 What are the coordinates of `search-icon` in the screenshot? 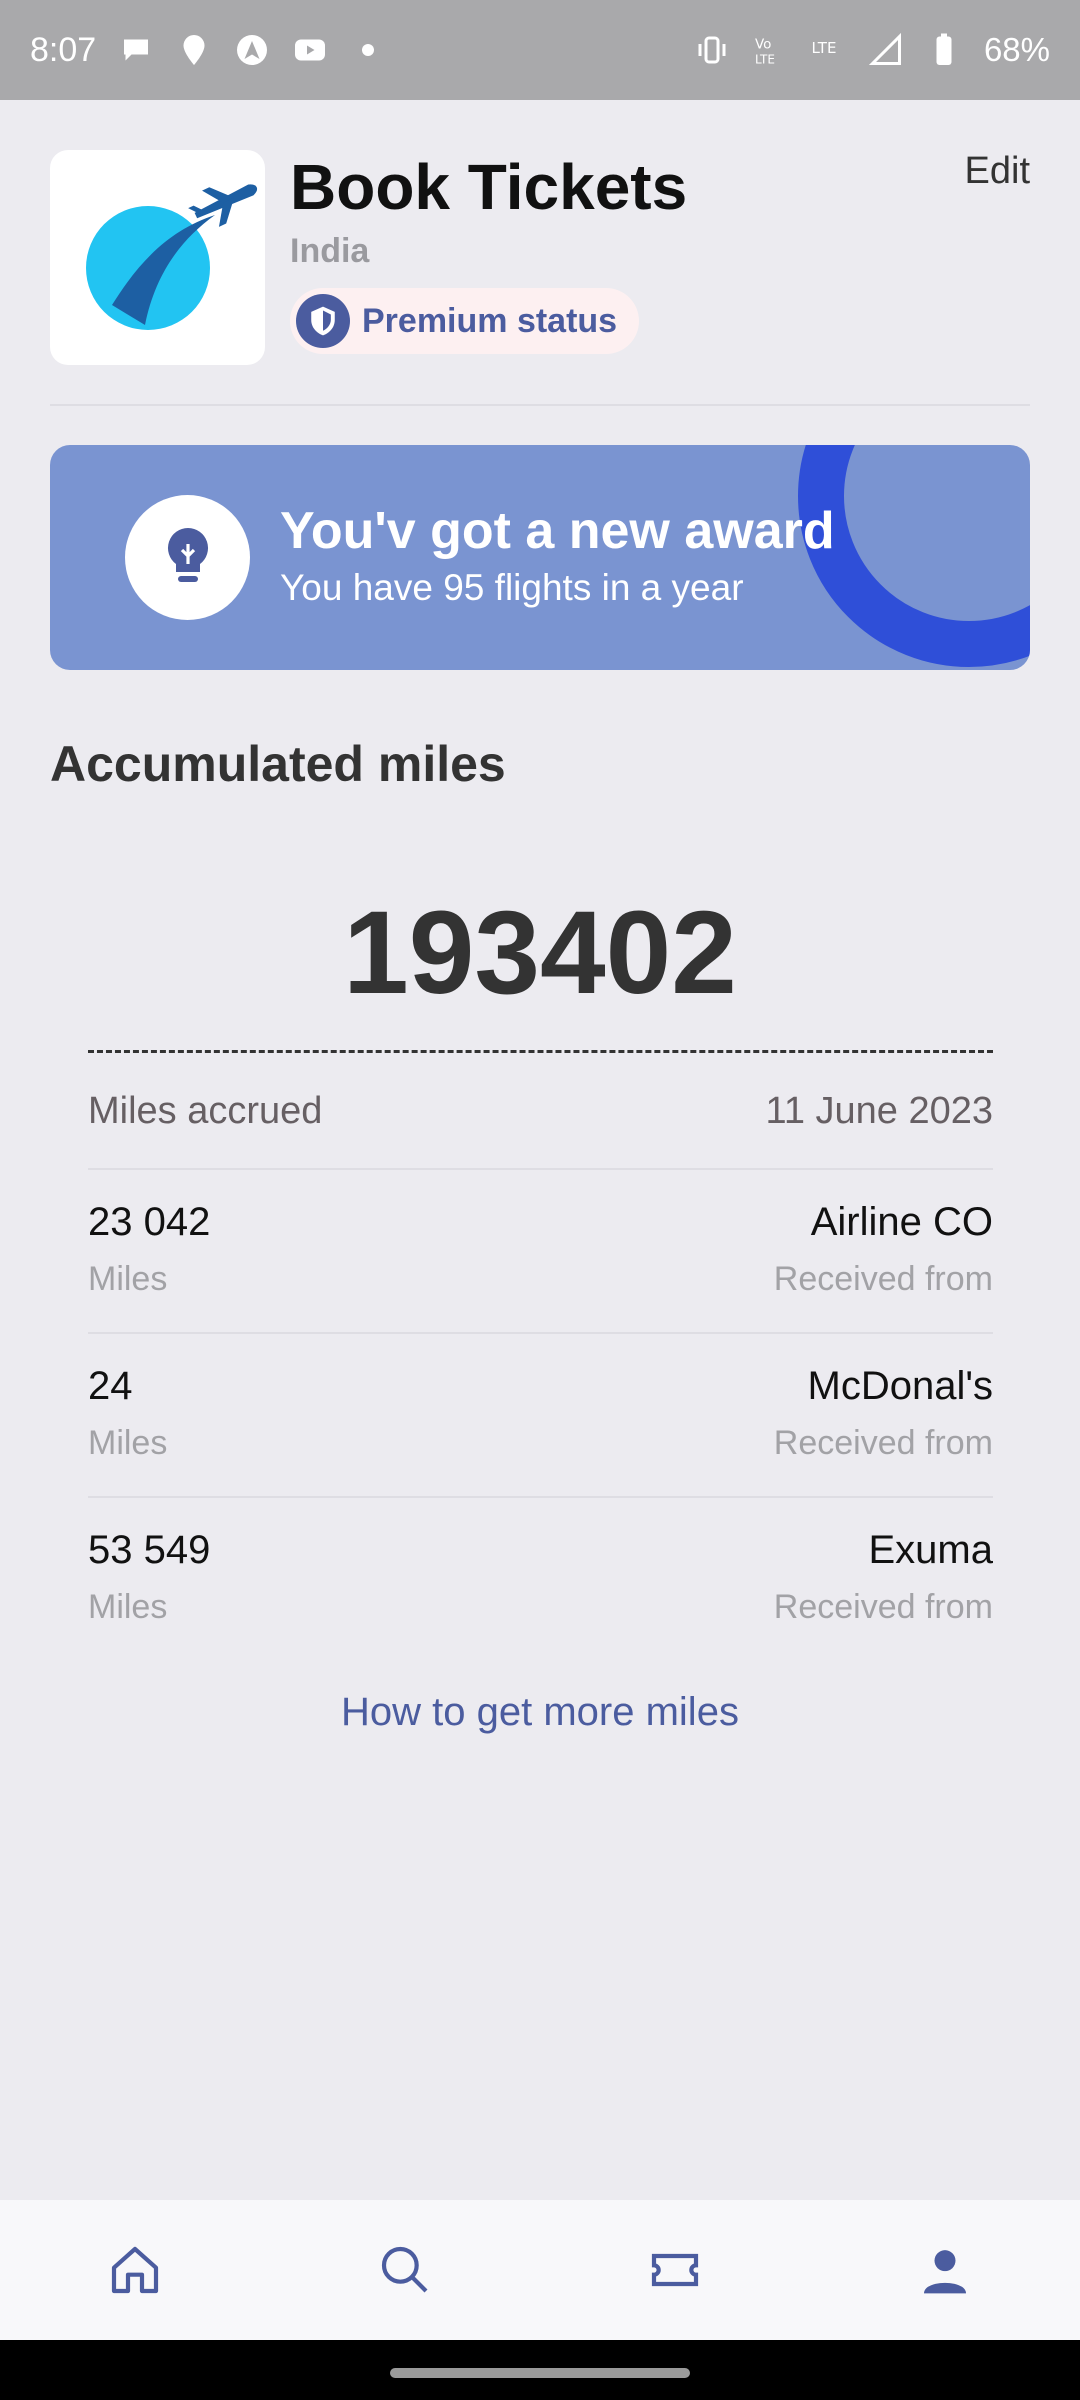 It's located at (404, 2269).